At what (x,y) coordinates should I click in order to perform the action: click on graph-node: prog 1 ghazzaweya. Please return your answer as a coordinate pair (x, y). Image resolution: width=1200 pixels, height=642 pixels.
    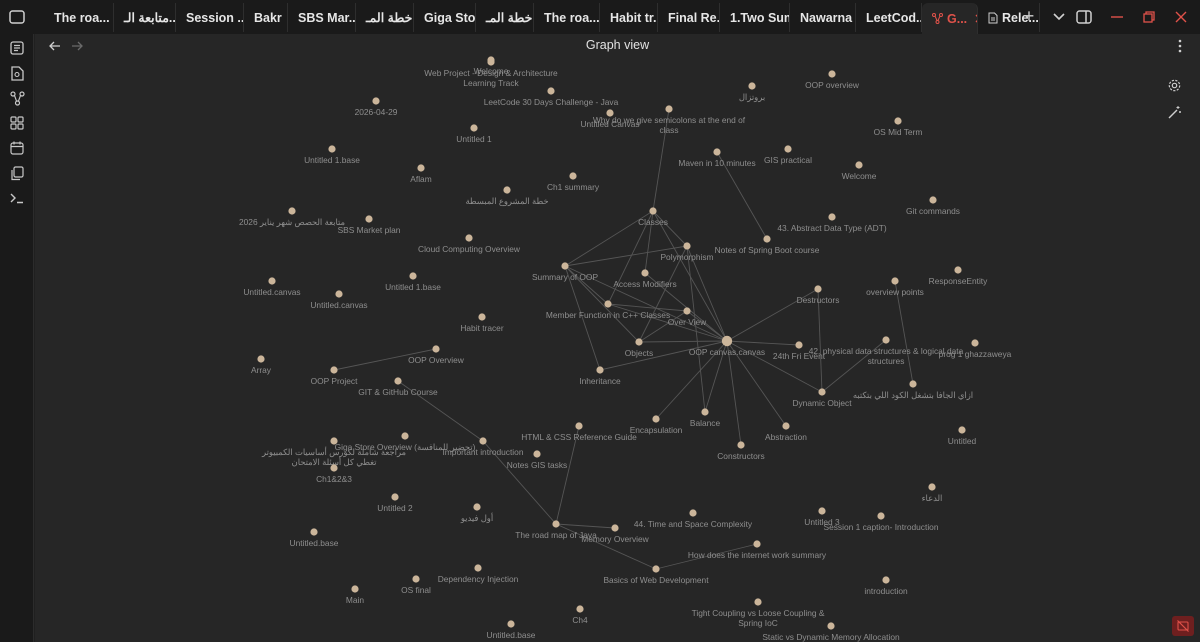
    Looking at the image, I should click on (975, 349).